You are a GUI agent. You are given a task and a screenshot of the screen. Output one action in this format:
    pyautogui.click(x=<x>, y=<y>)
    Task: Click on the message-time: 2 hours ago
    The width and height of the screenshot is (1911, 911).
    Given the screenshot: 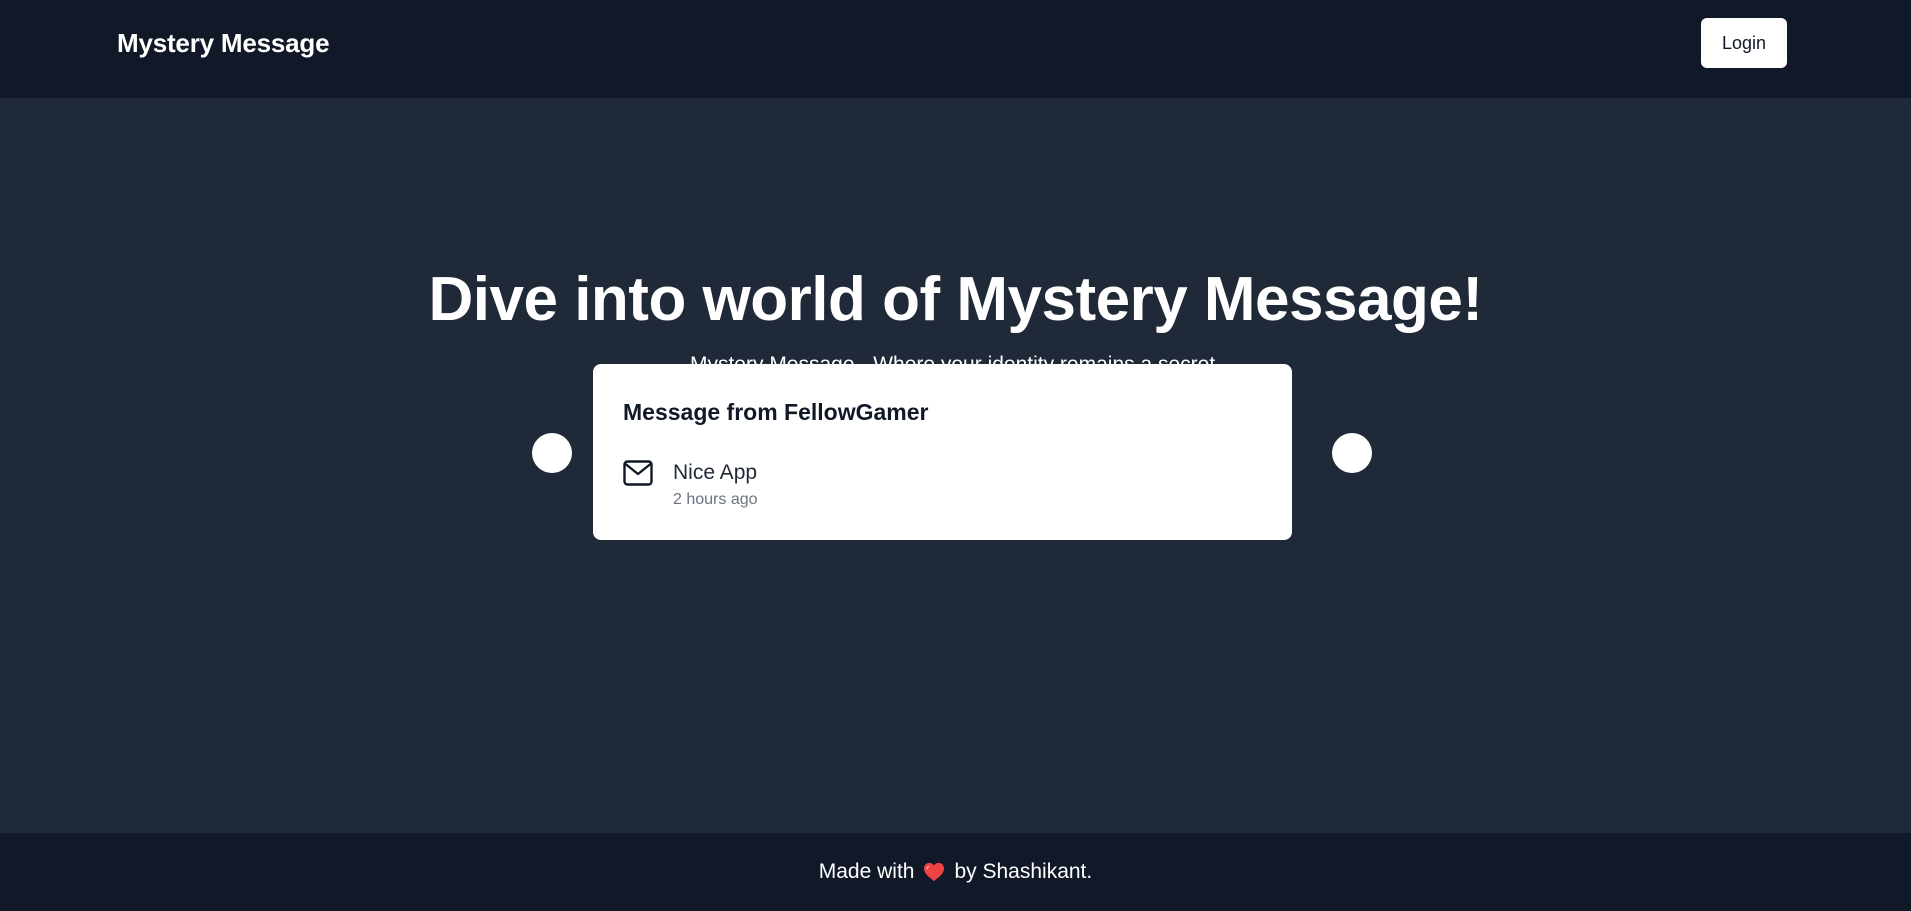 What is the action you would take?
    pyautogui.click(x=715, y=499)
    